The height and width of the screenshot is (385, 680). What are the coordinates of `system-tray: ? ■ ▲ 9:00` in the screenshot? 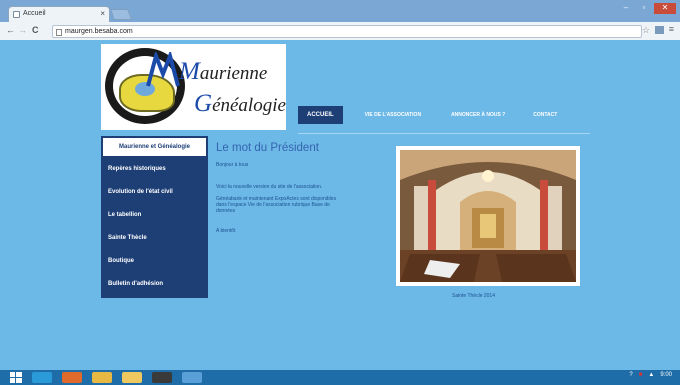 It's located at (650, 375).